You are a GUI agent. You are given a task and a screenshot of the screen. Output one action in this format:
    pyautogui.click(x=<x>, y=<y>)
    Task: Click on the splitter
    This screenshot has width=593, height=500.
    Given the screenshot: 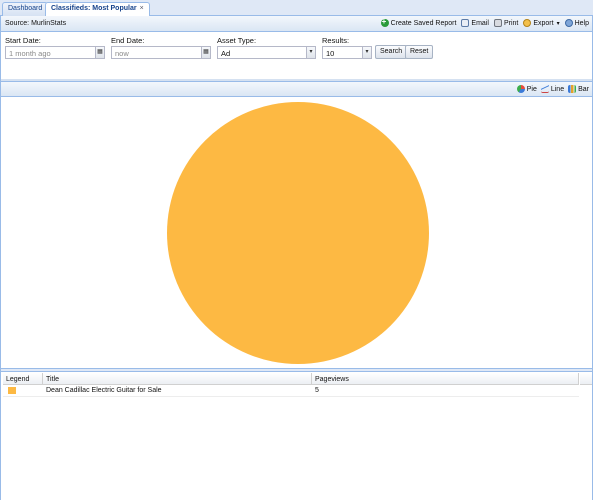 What is the action you would take?
    pyautogui.click(x=296, y=370)
    